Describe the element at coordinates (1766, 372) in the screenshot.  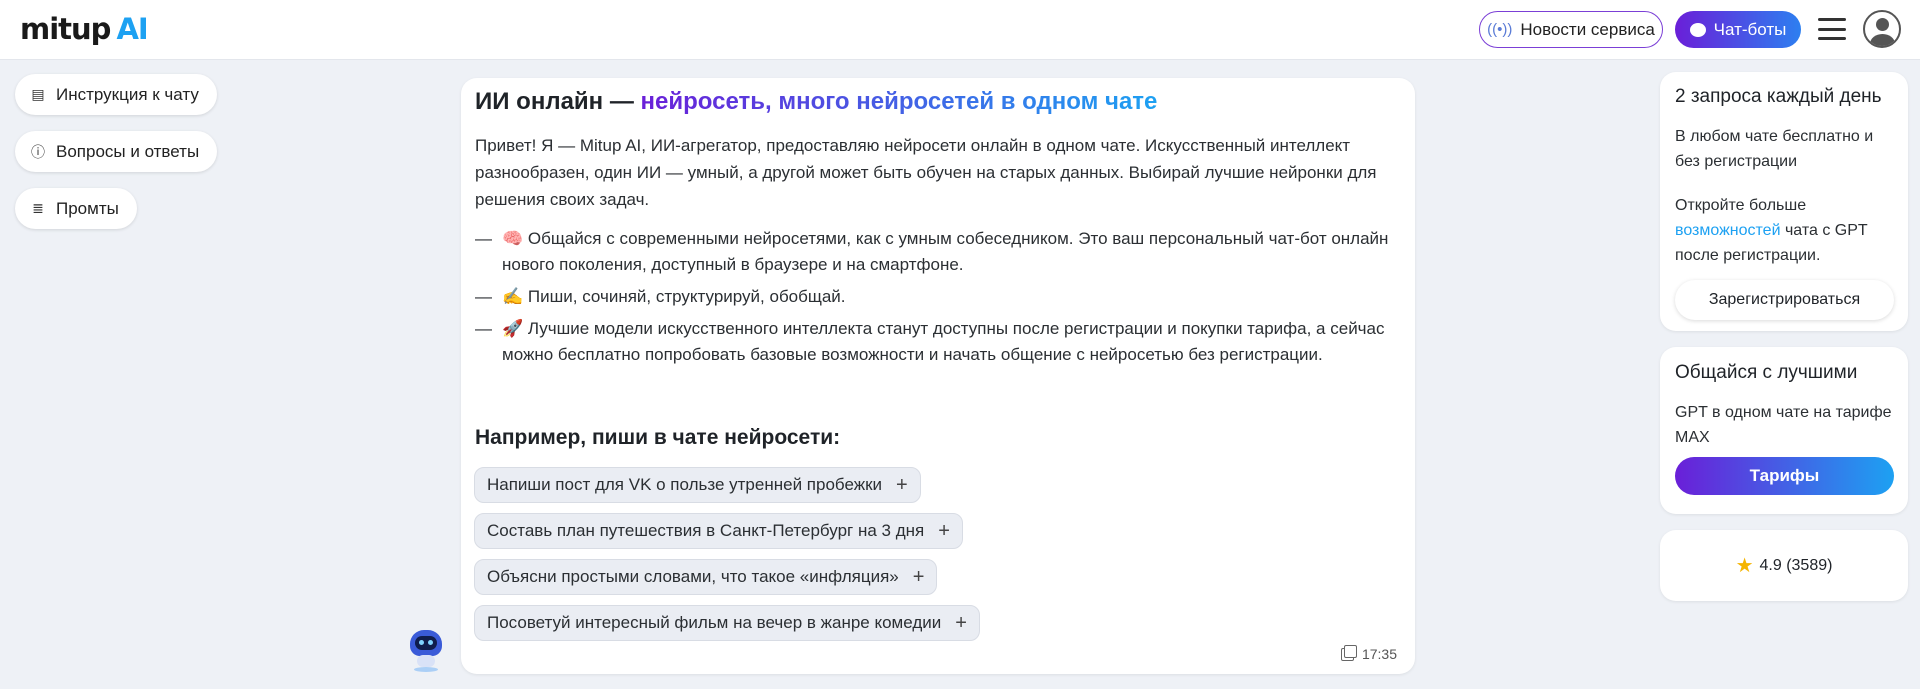
I see `best-models-title: Общайся с лучшими` at that location.